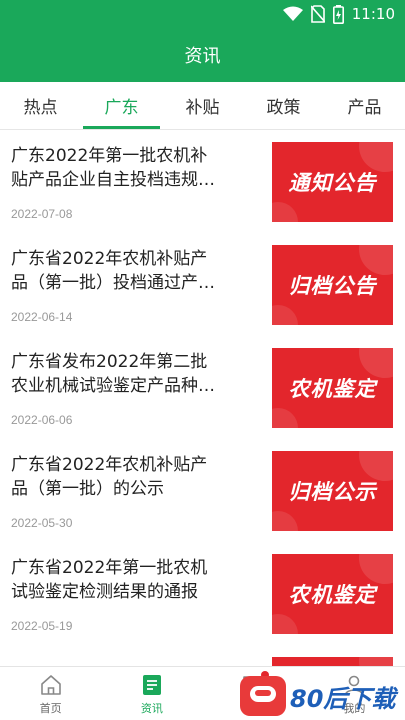 The image size is (405, 720). I want to click on page-title: 资讯, so click(202, 56).